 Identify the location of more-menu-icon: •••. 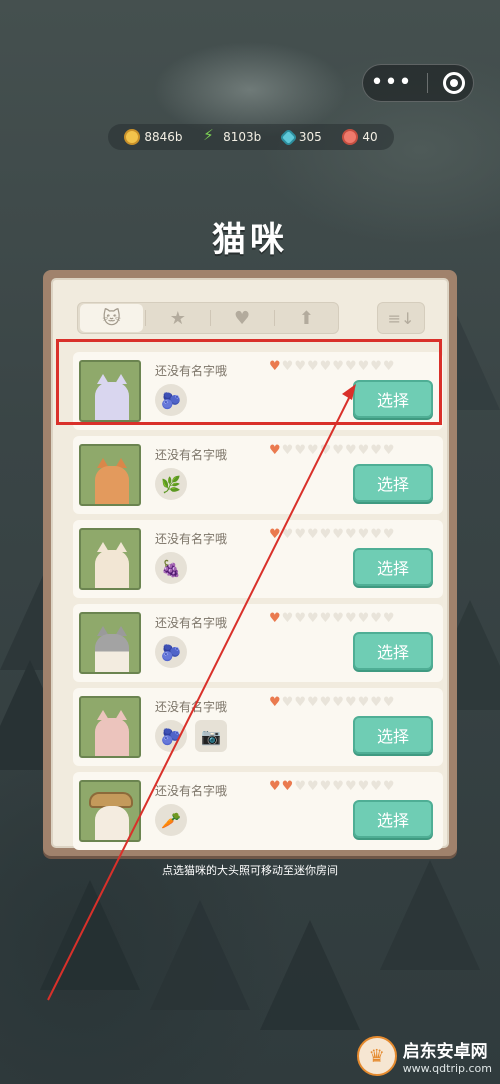
(392, 83).